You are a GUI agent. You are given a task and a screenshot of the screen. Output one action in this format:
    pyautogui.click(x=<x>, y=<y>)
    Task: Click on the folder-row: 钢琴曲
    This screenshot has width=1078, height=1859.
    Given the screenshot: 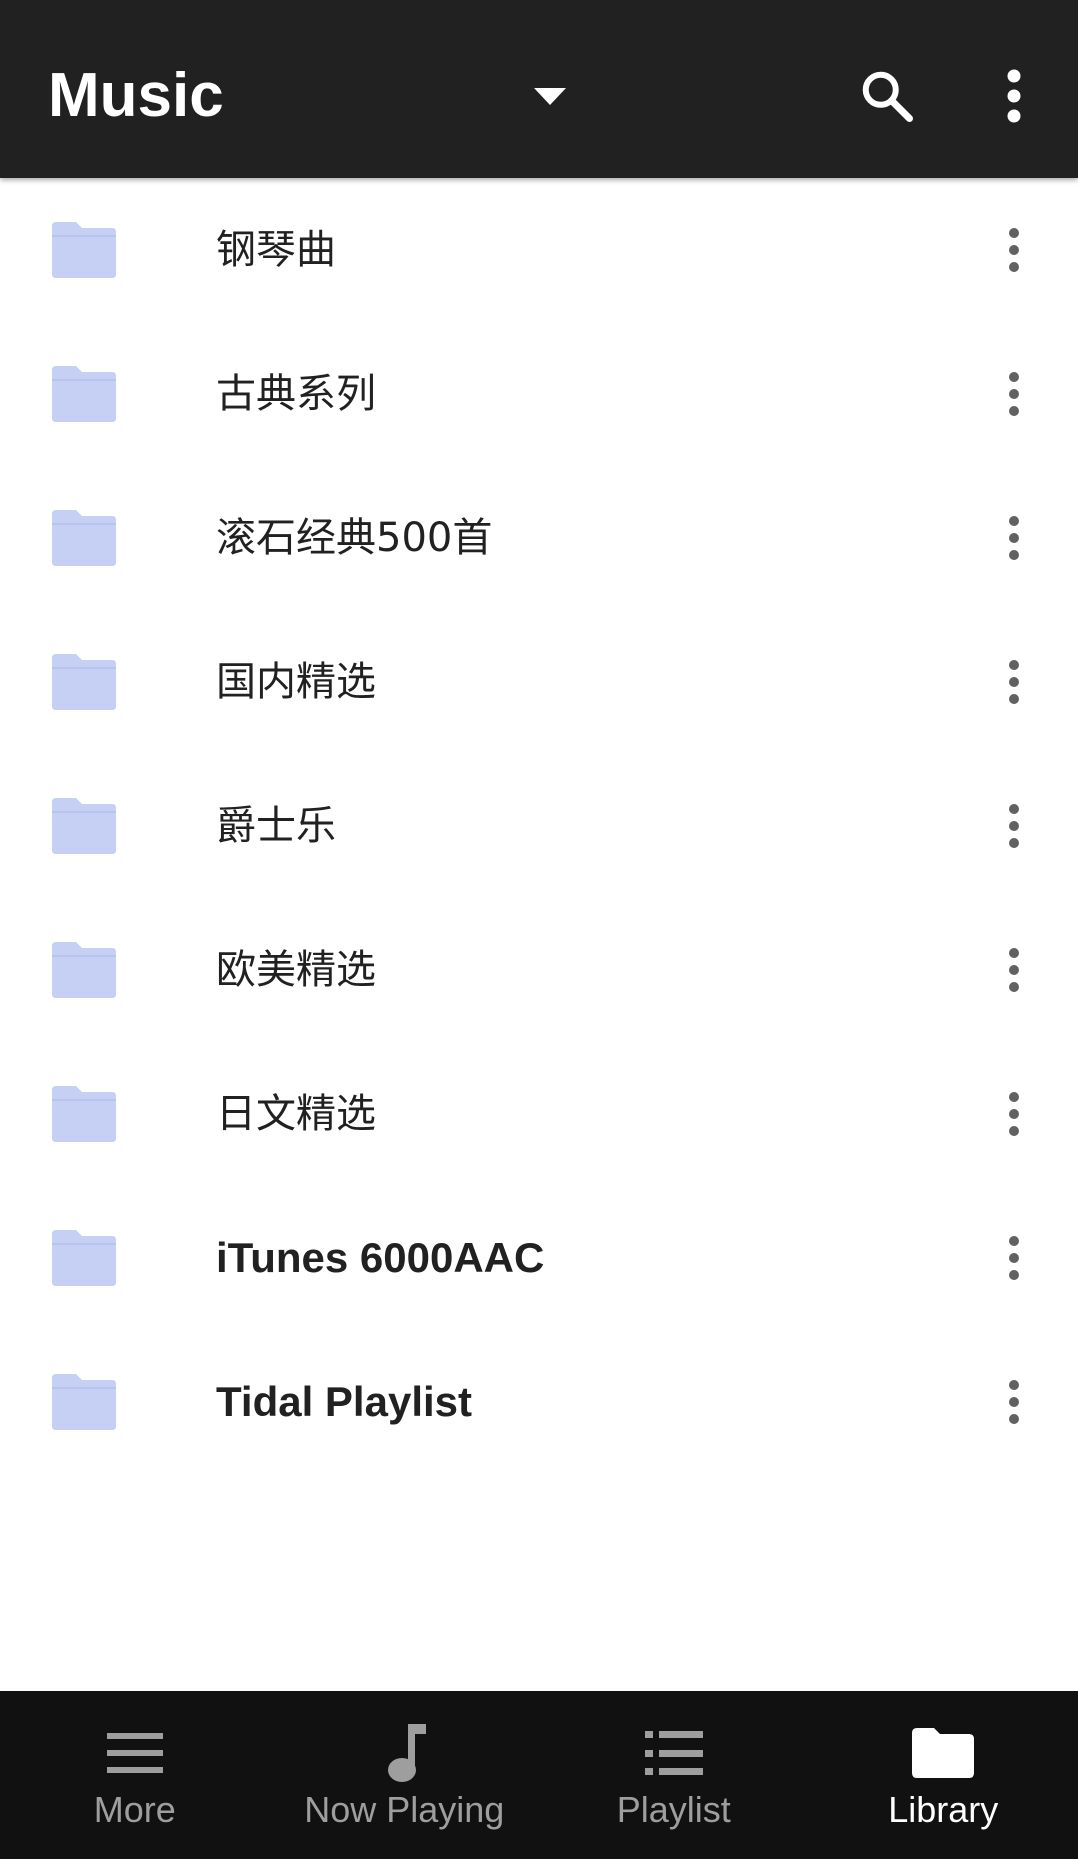 What is the action you would take?
    pyautogui.click(x=539, y=250)
    